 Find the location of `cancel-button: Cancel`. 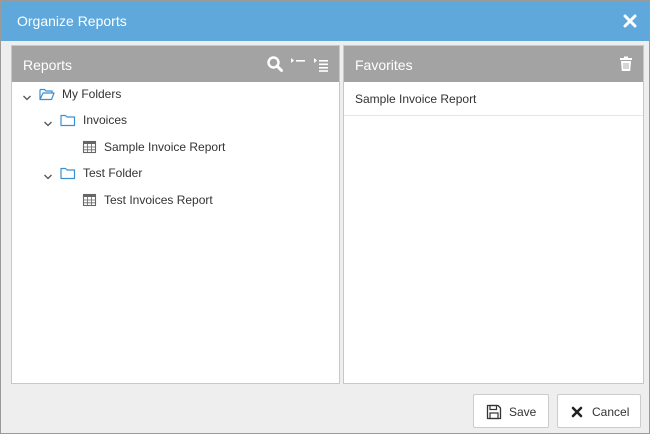

cancel-button: Cancel is located at coordinates (599, 411).